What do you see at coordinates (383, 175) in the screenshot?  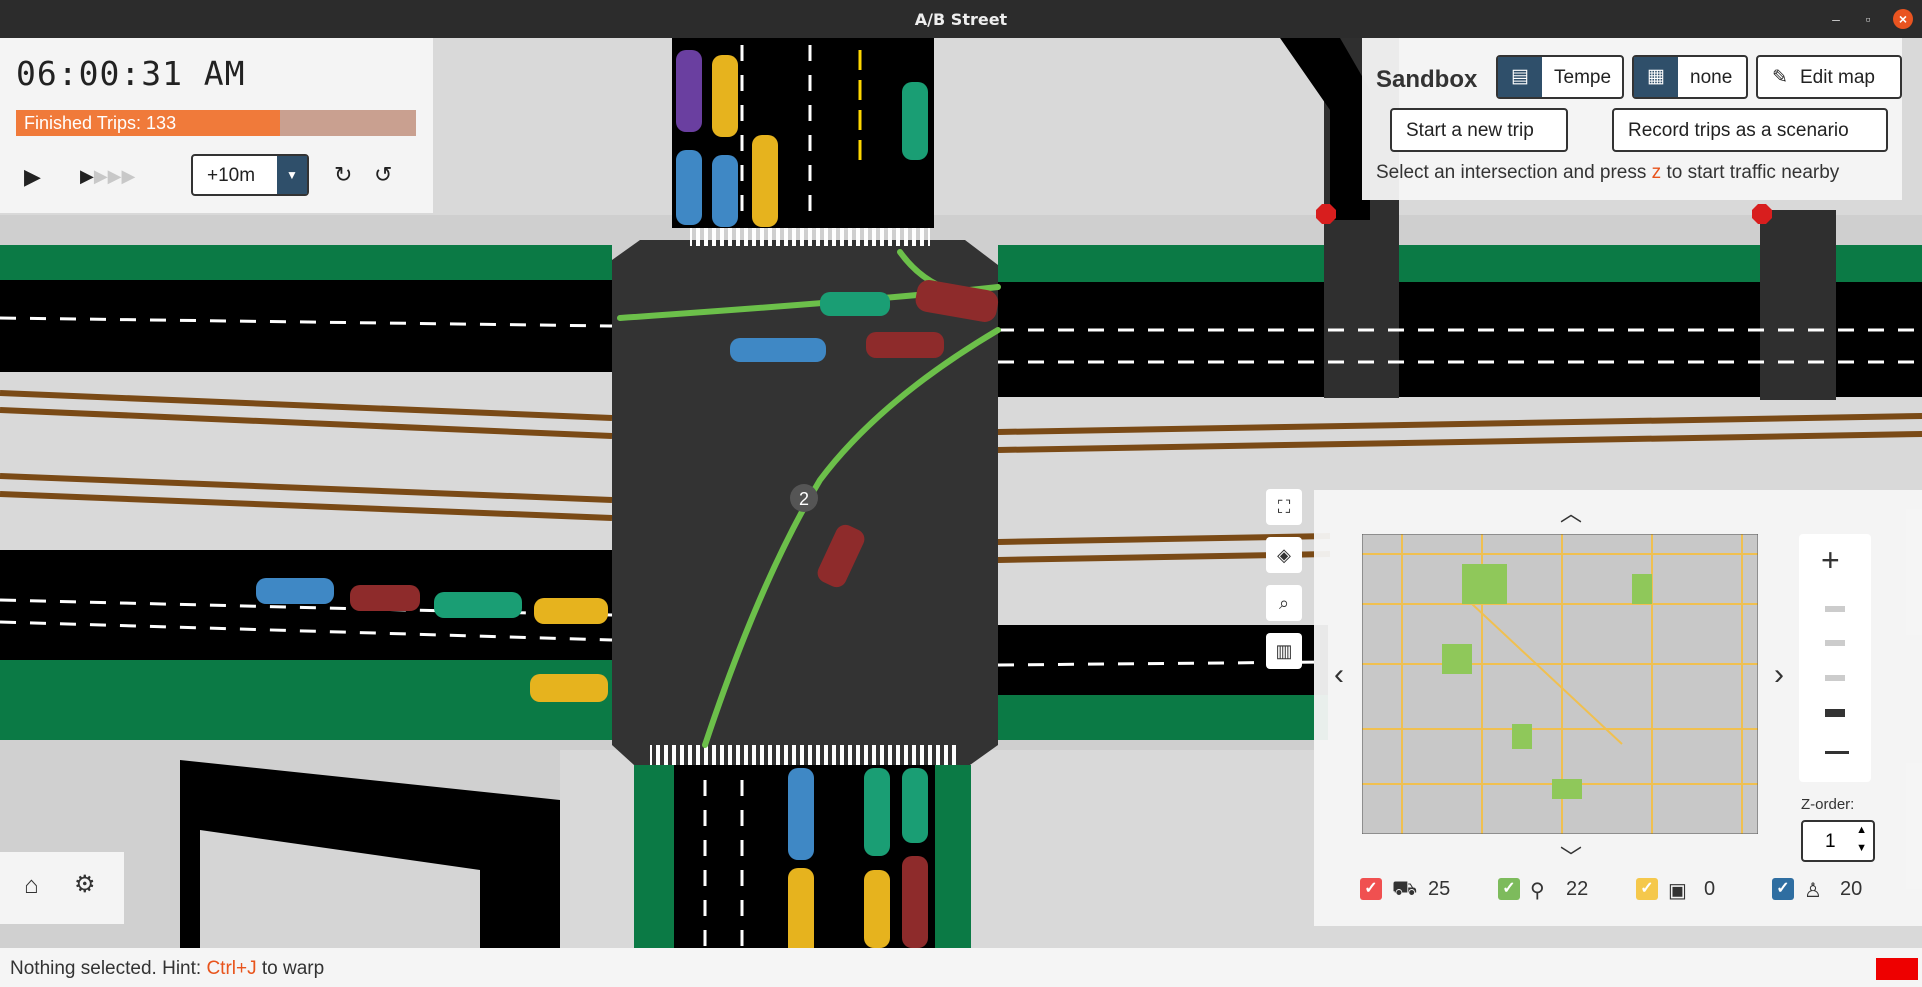 I see `reset-icon: ↺` at bounding box center [383, 175].